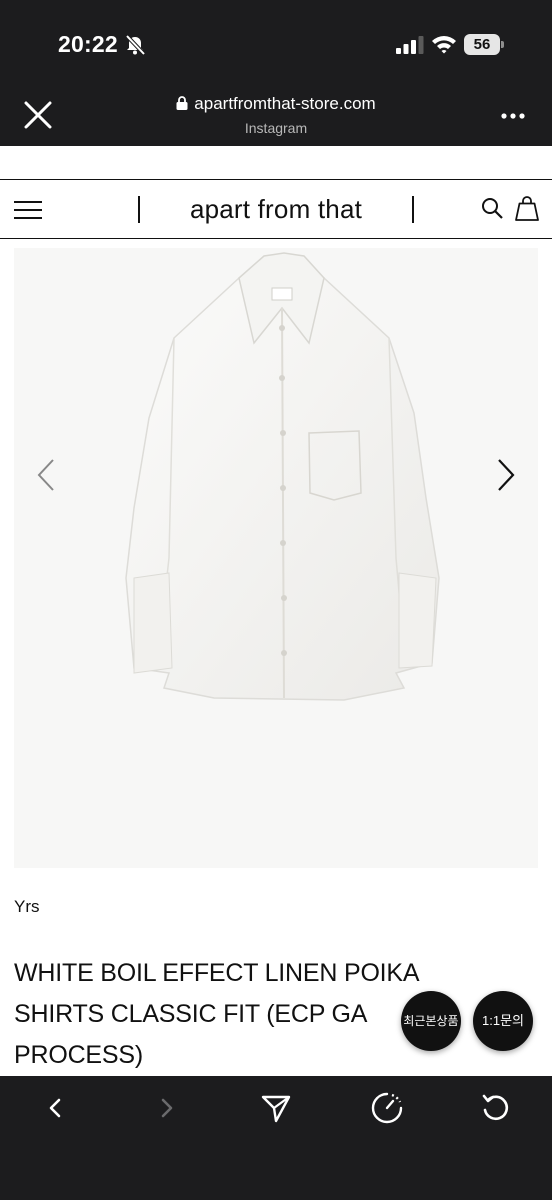 The height and width of the screenshot is (1200, 552). Describe the element at coordinates (413, 209) in the screenshot. I see `header-divider` at that location.